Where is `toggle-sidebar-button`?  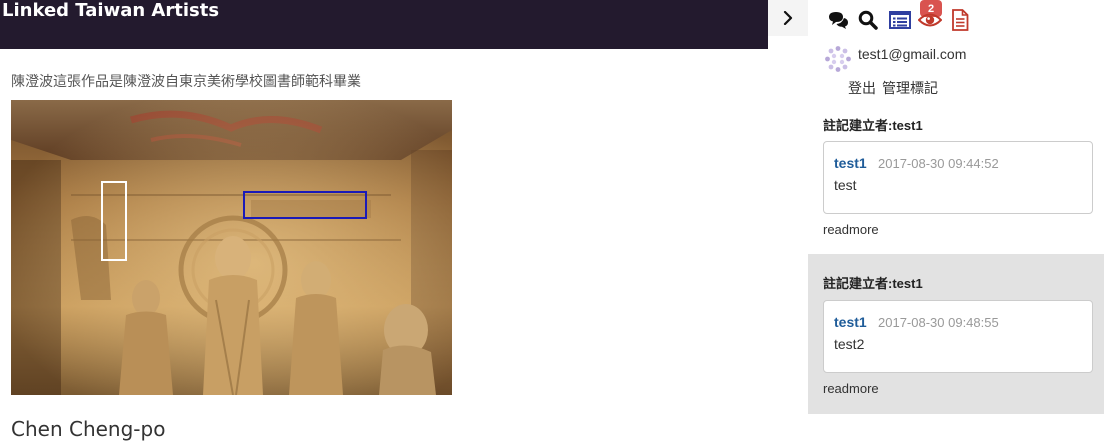 toggle-sidebar-button is located at coordinates (788, 18).